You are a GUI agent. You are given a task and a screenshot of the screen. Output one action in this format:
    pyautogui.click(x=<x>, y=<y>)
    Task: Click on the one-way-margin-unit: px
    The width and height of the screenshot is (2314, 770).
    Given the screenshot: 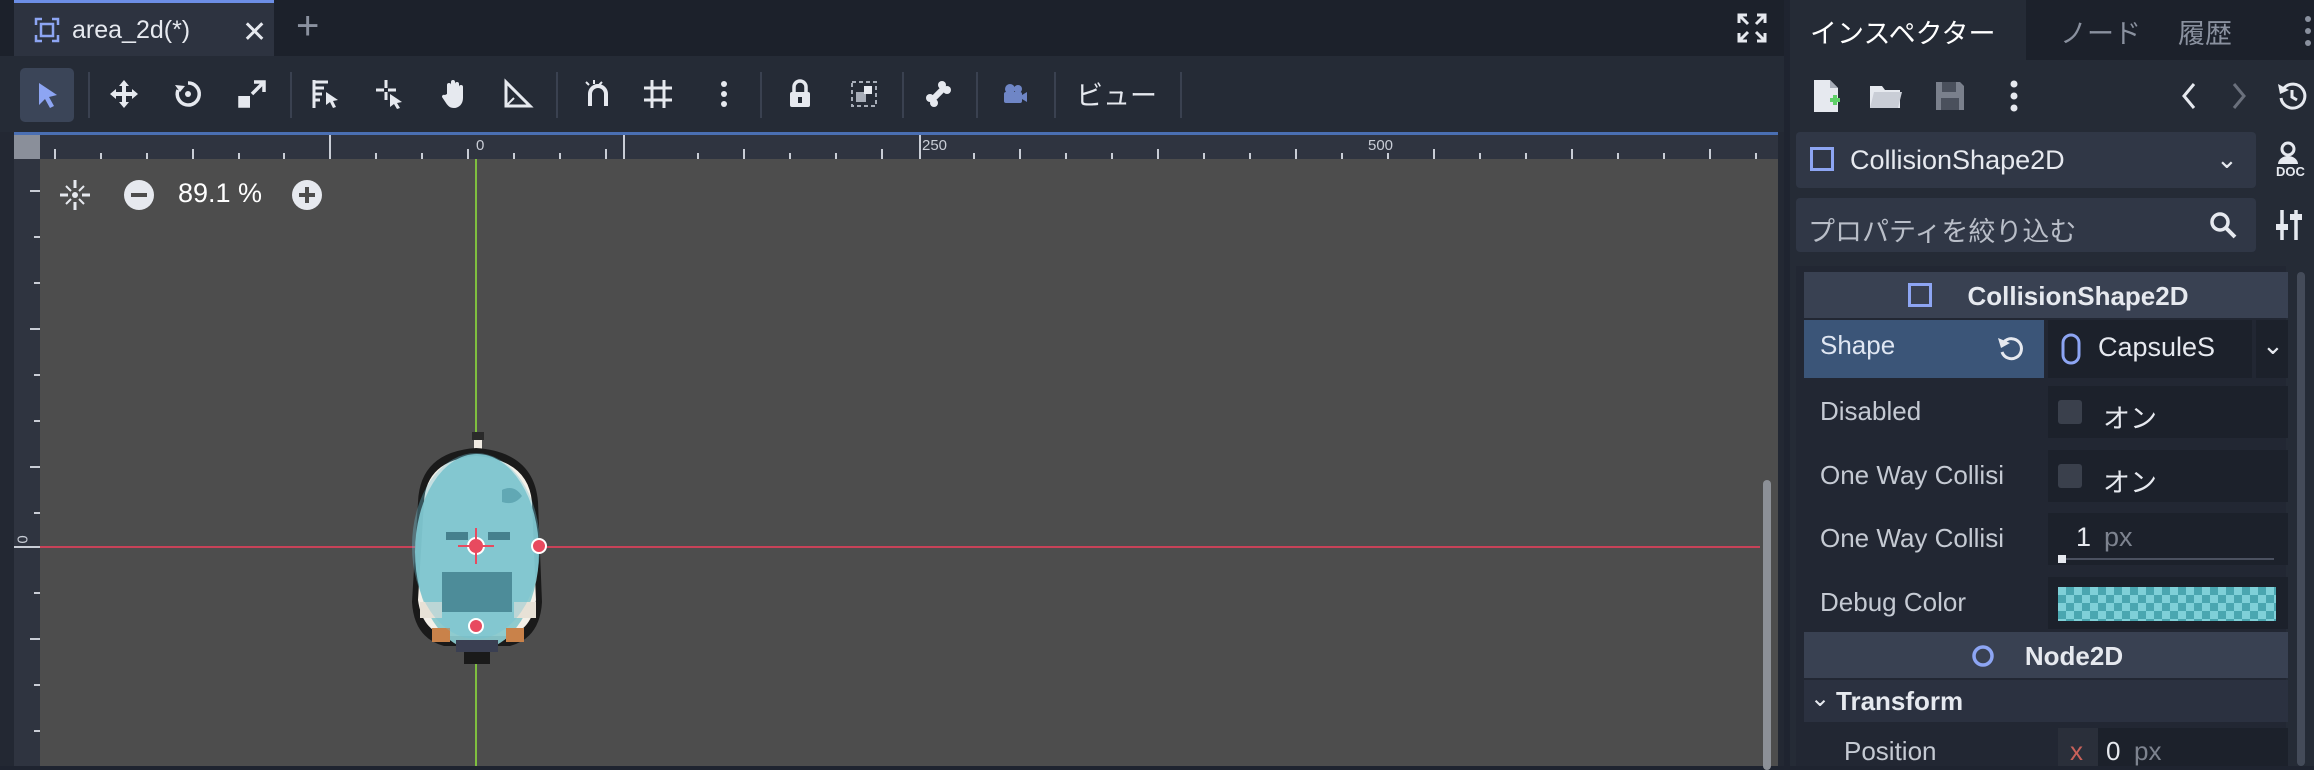 What is the action you would take?
    pyautogui.click(x=2118, y=537)
    